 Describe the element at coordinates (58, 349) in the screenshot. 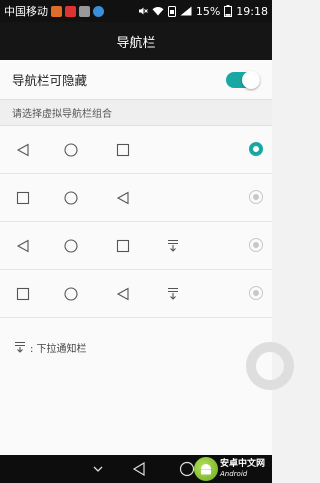

I see `pulldown-note-text: : 下拉通知栏` at that location.